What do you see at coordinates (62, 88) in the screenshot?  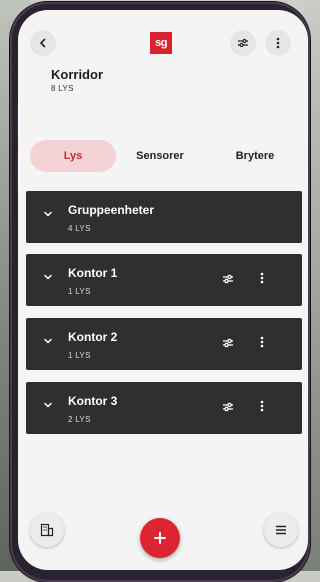 I see `page-subtitle: 8 LYS` at bounding box center [62, 88].